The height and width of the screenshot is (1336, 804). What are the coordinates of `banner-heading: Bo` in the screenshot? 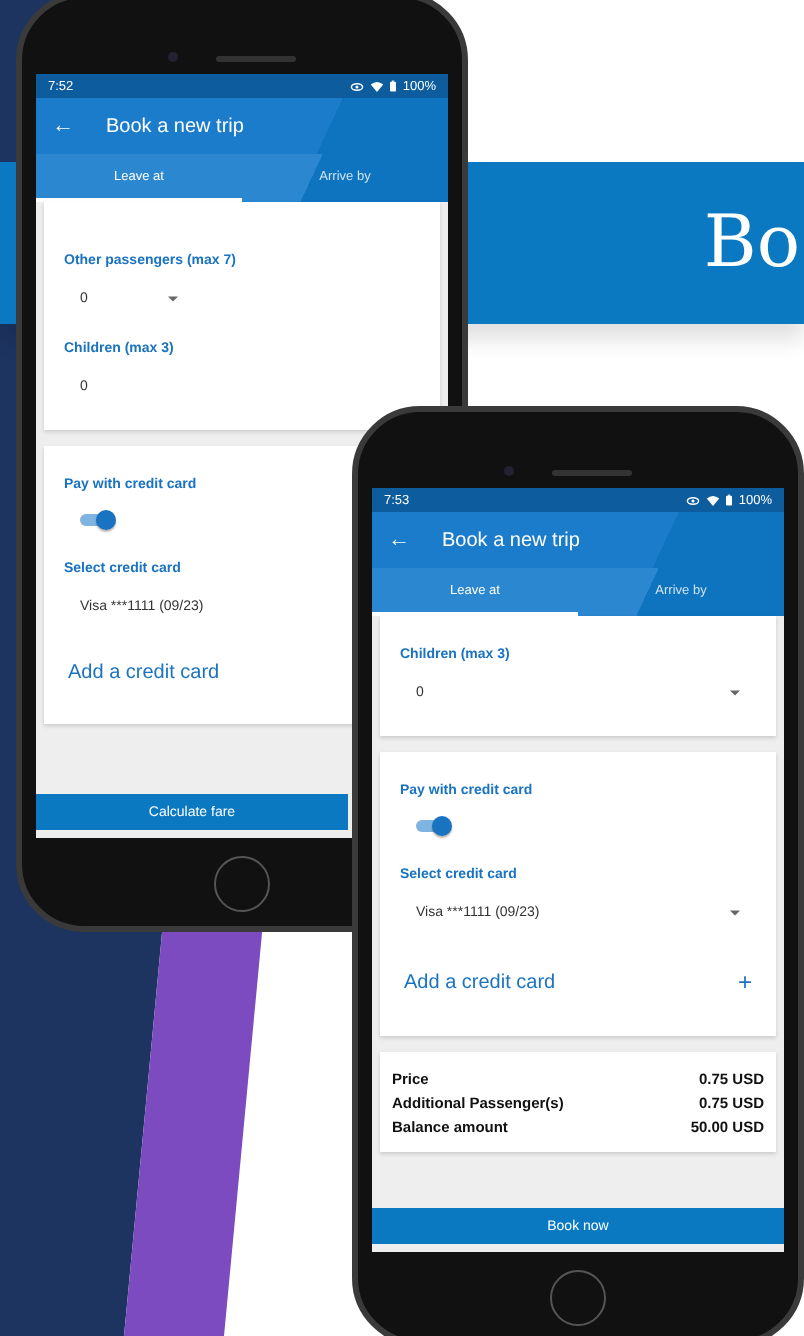 It's located at (752, 243).